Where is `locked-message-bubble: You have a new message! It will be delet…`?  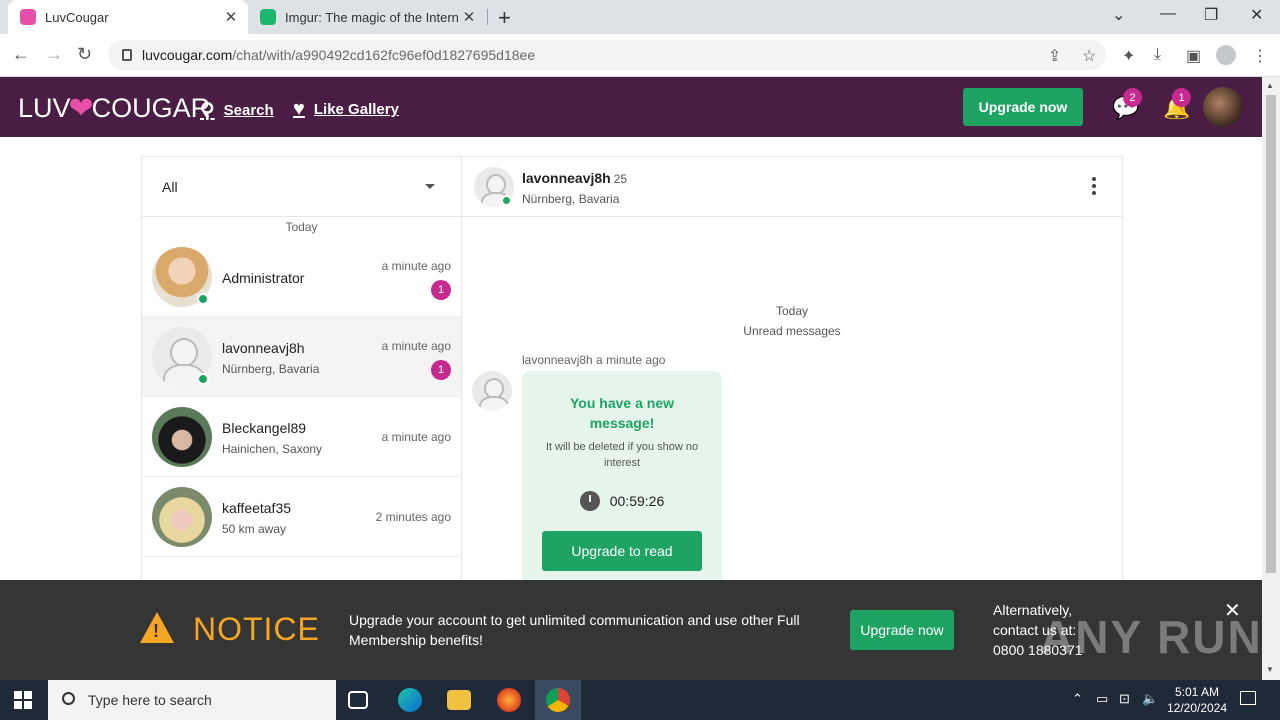
locked-message-bubble: You have a new message! It will be delet… is located at coordinates (622, 479).